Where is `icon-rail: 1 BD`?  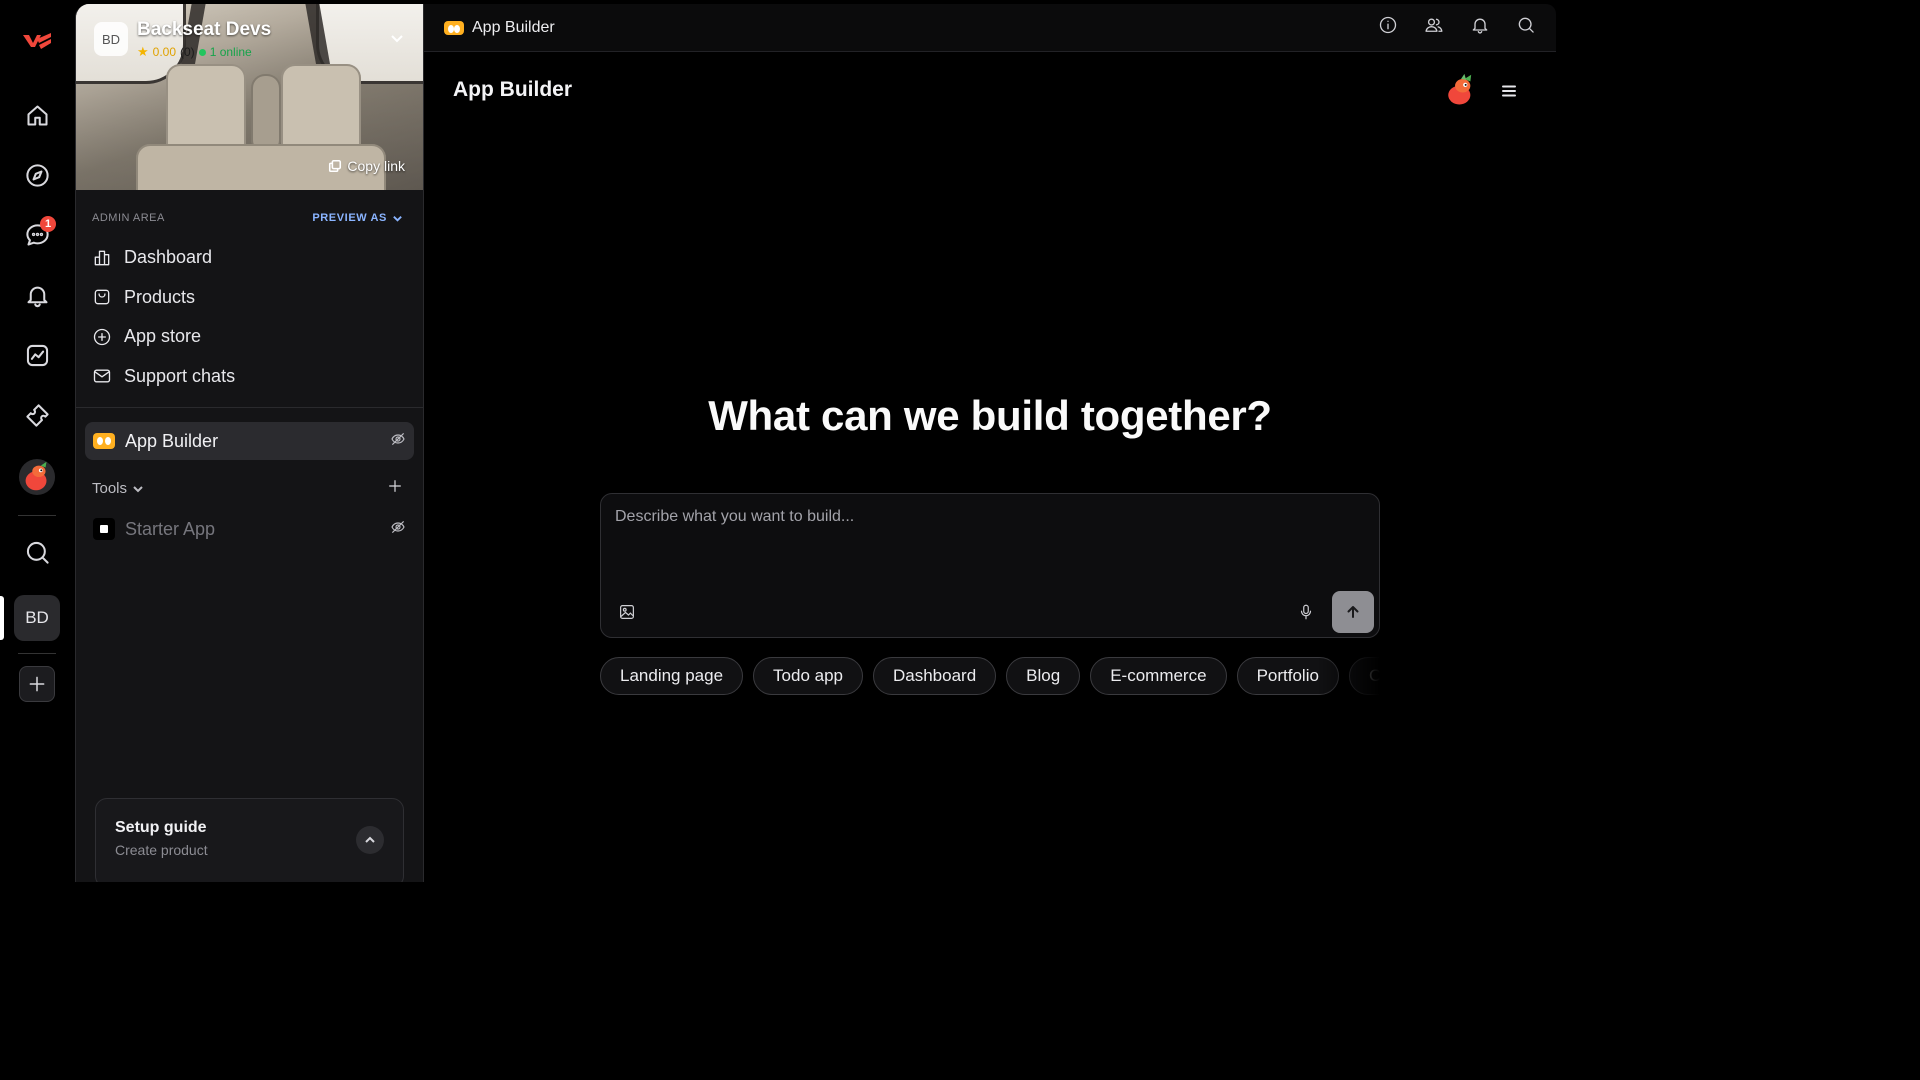
icon-rail: 1 BD is located at coordinates (37, 441).